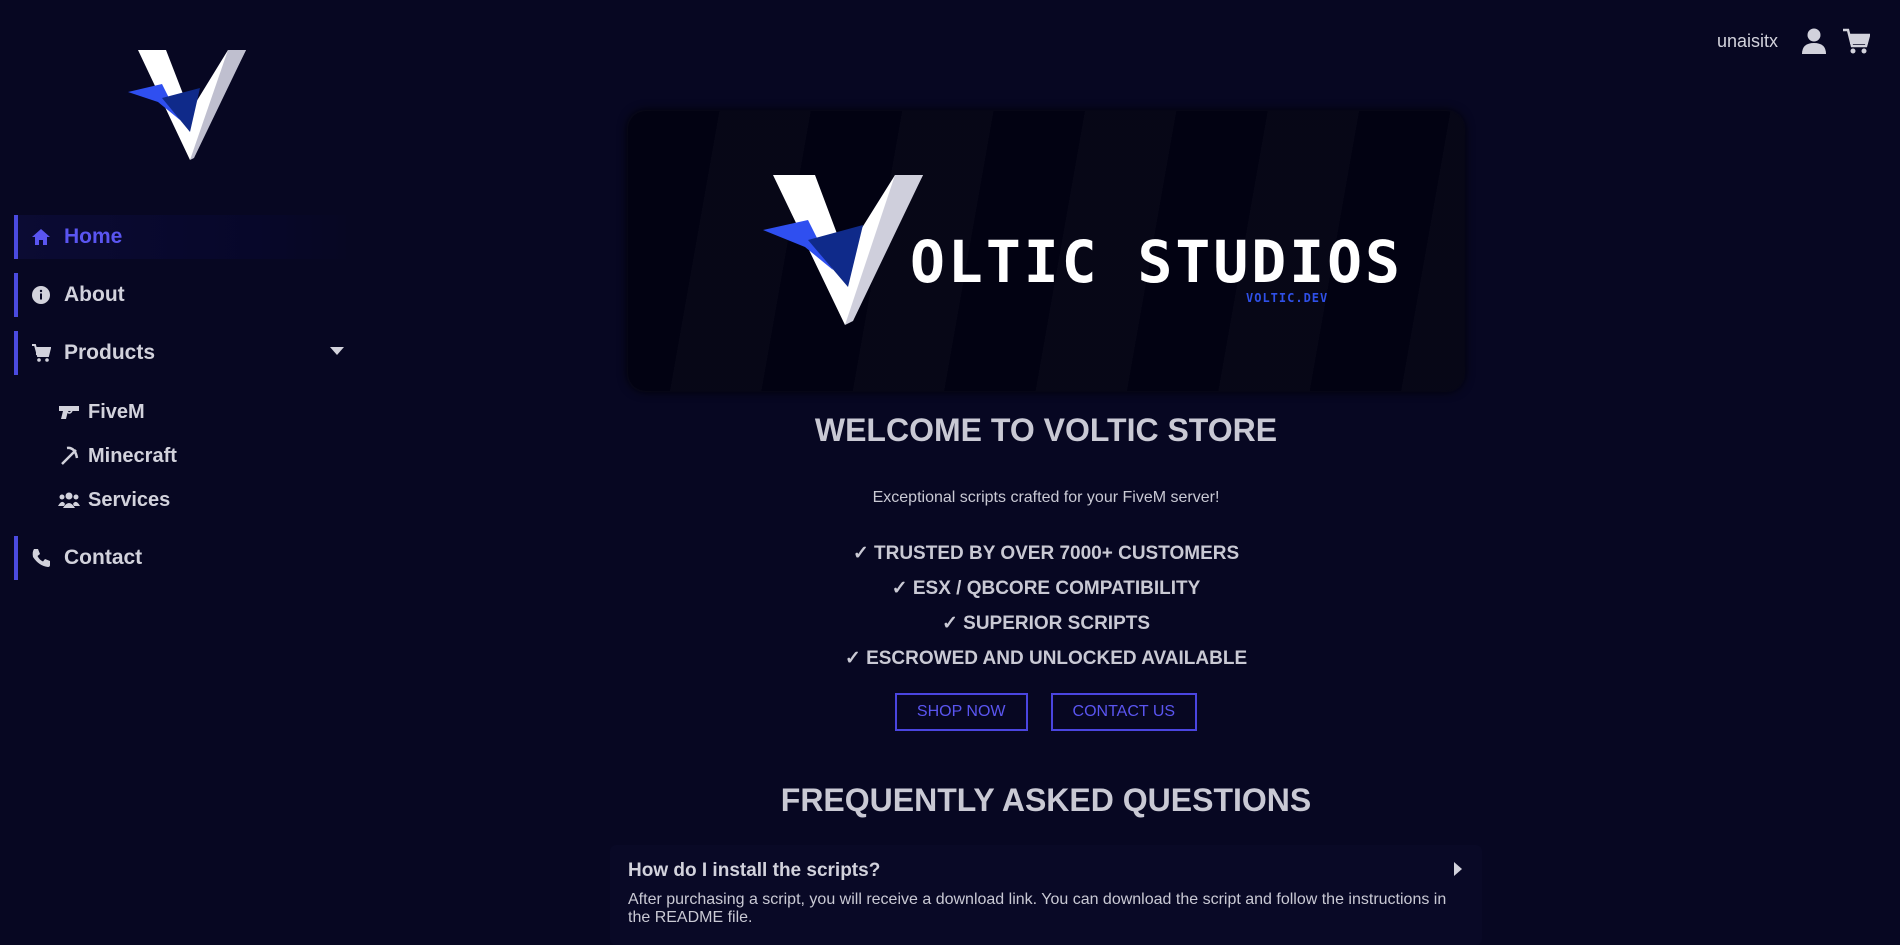 This screenshot has width=1900, height=945. Describe the element at coordinates (1046, 588) in the screenshot. I see `feature-item: ✓ ESX / QBCORE COMPATIBILITY` at that location.